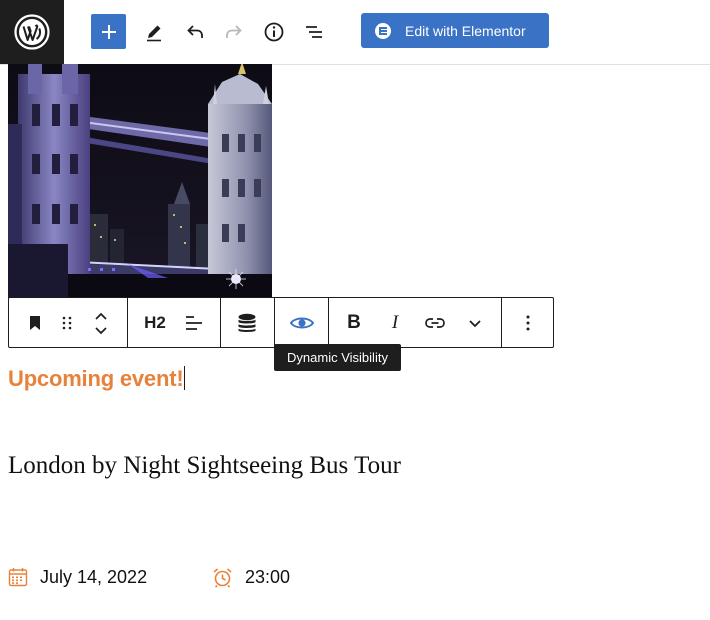 This screenshot has height=620, width=710. I want to click on event-time-text: 23:00, so click(268, 576).